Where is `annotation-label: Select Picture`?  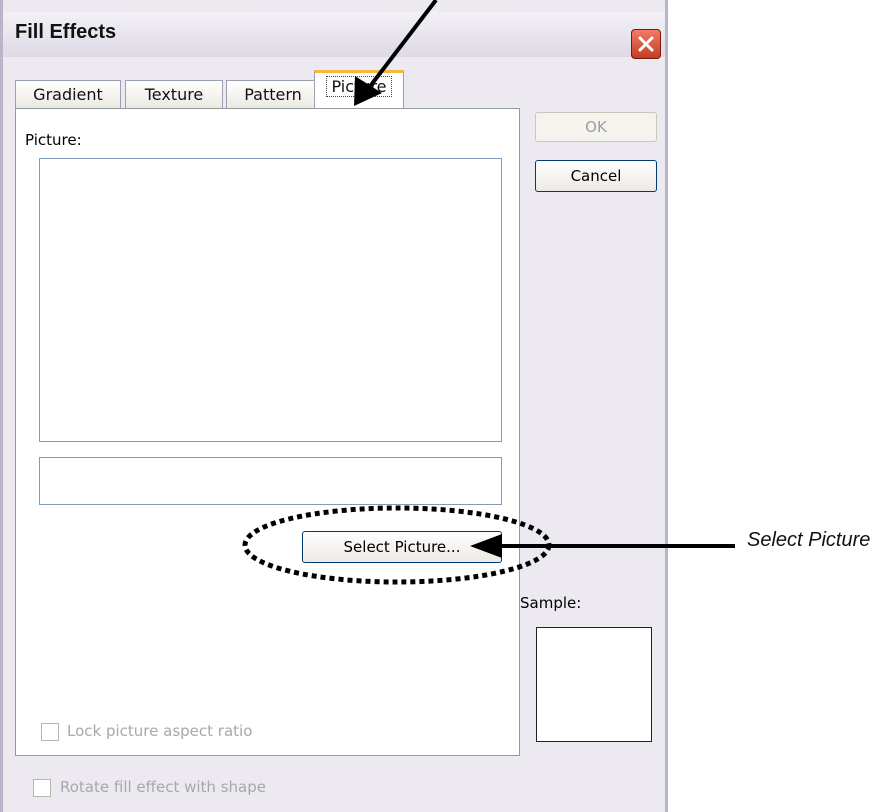
annotation-label: Select Picture is located at coordinates (809, 540).